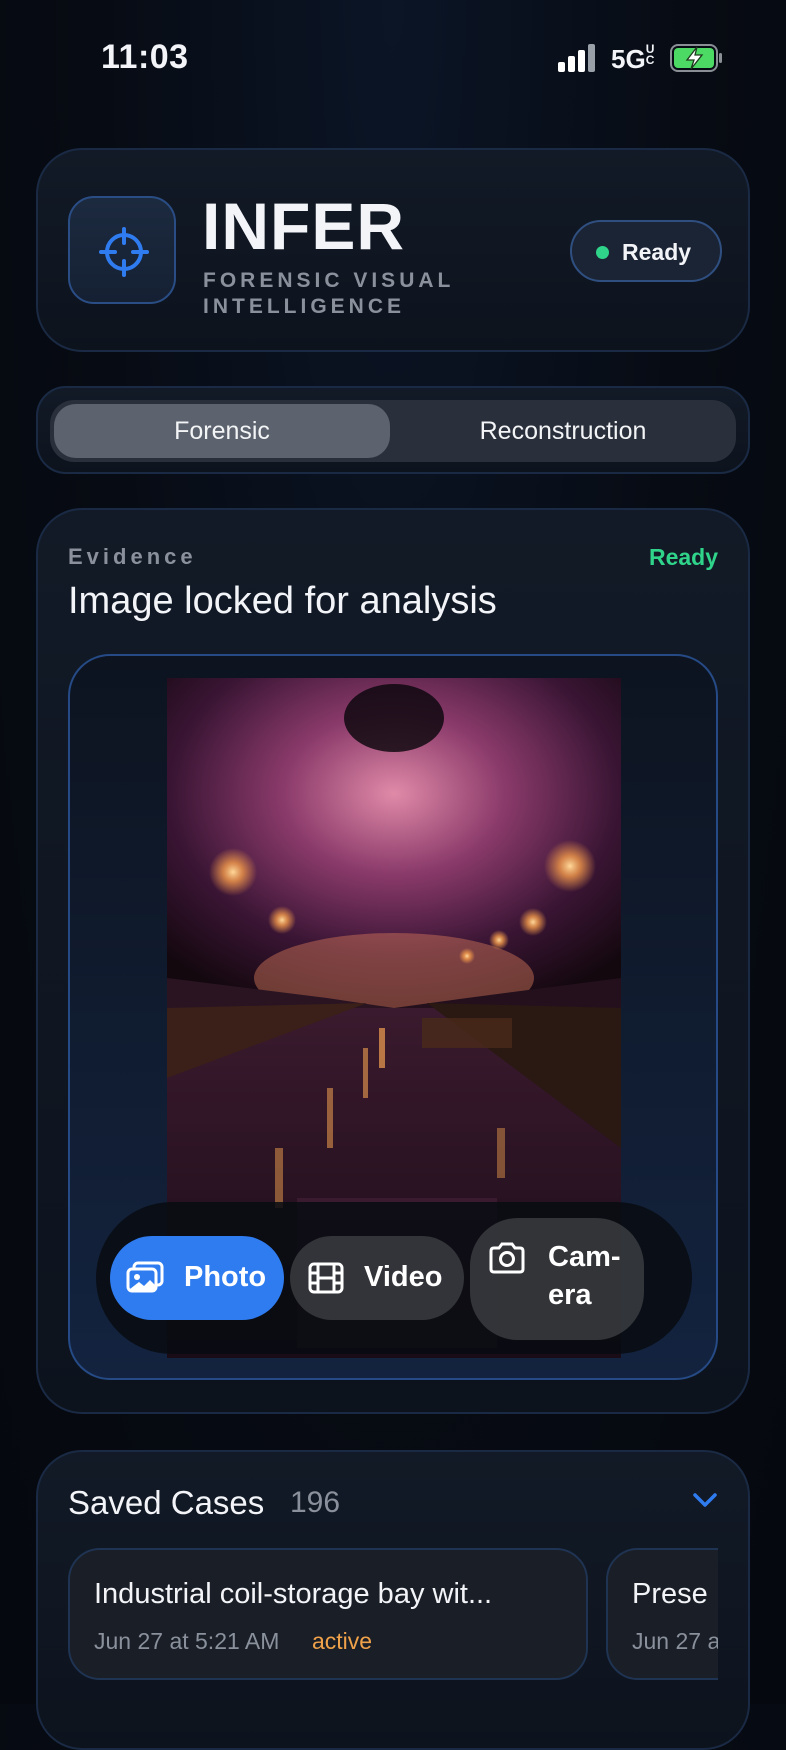 The height and width of the screenshot is (1750, 786). Describe the element at coordinates (584, 1276) in the screenshot. I see `camera-source-label: Cam- era` at that location.